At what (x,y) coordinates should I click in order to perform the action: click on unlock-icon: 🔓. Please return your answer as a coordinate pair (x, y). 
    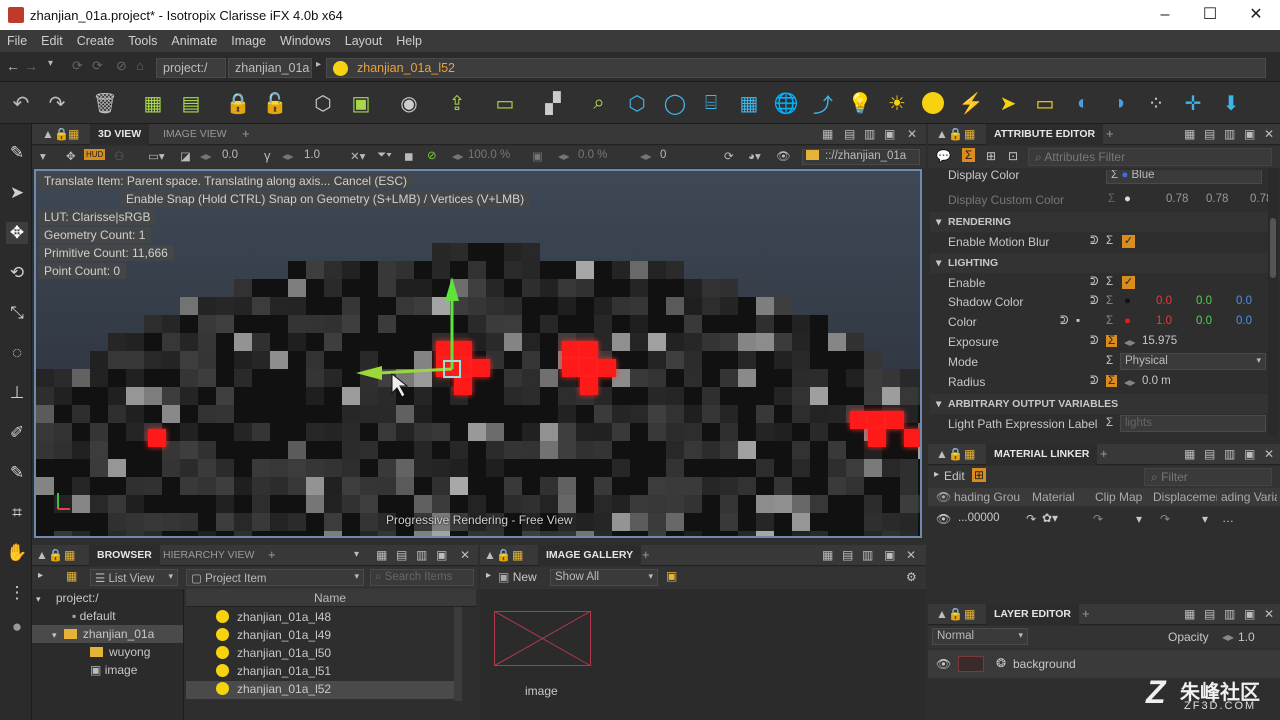
    Looking at the image, I should click on (275, 103).